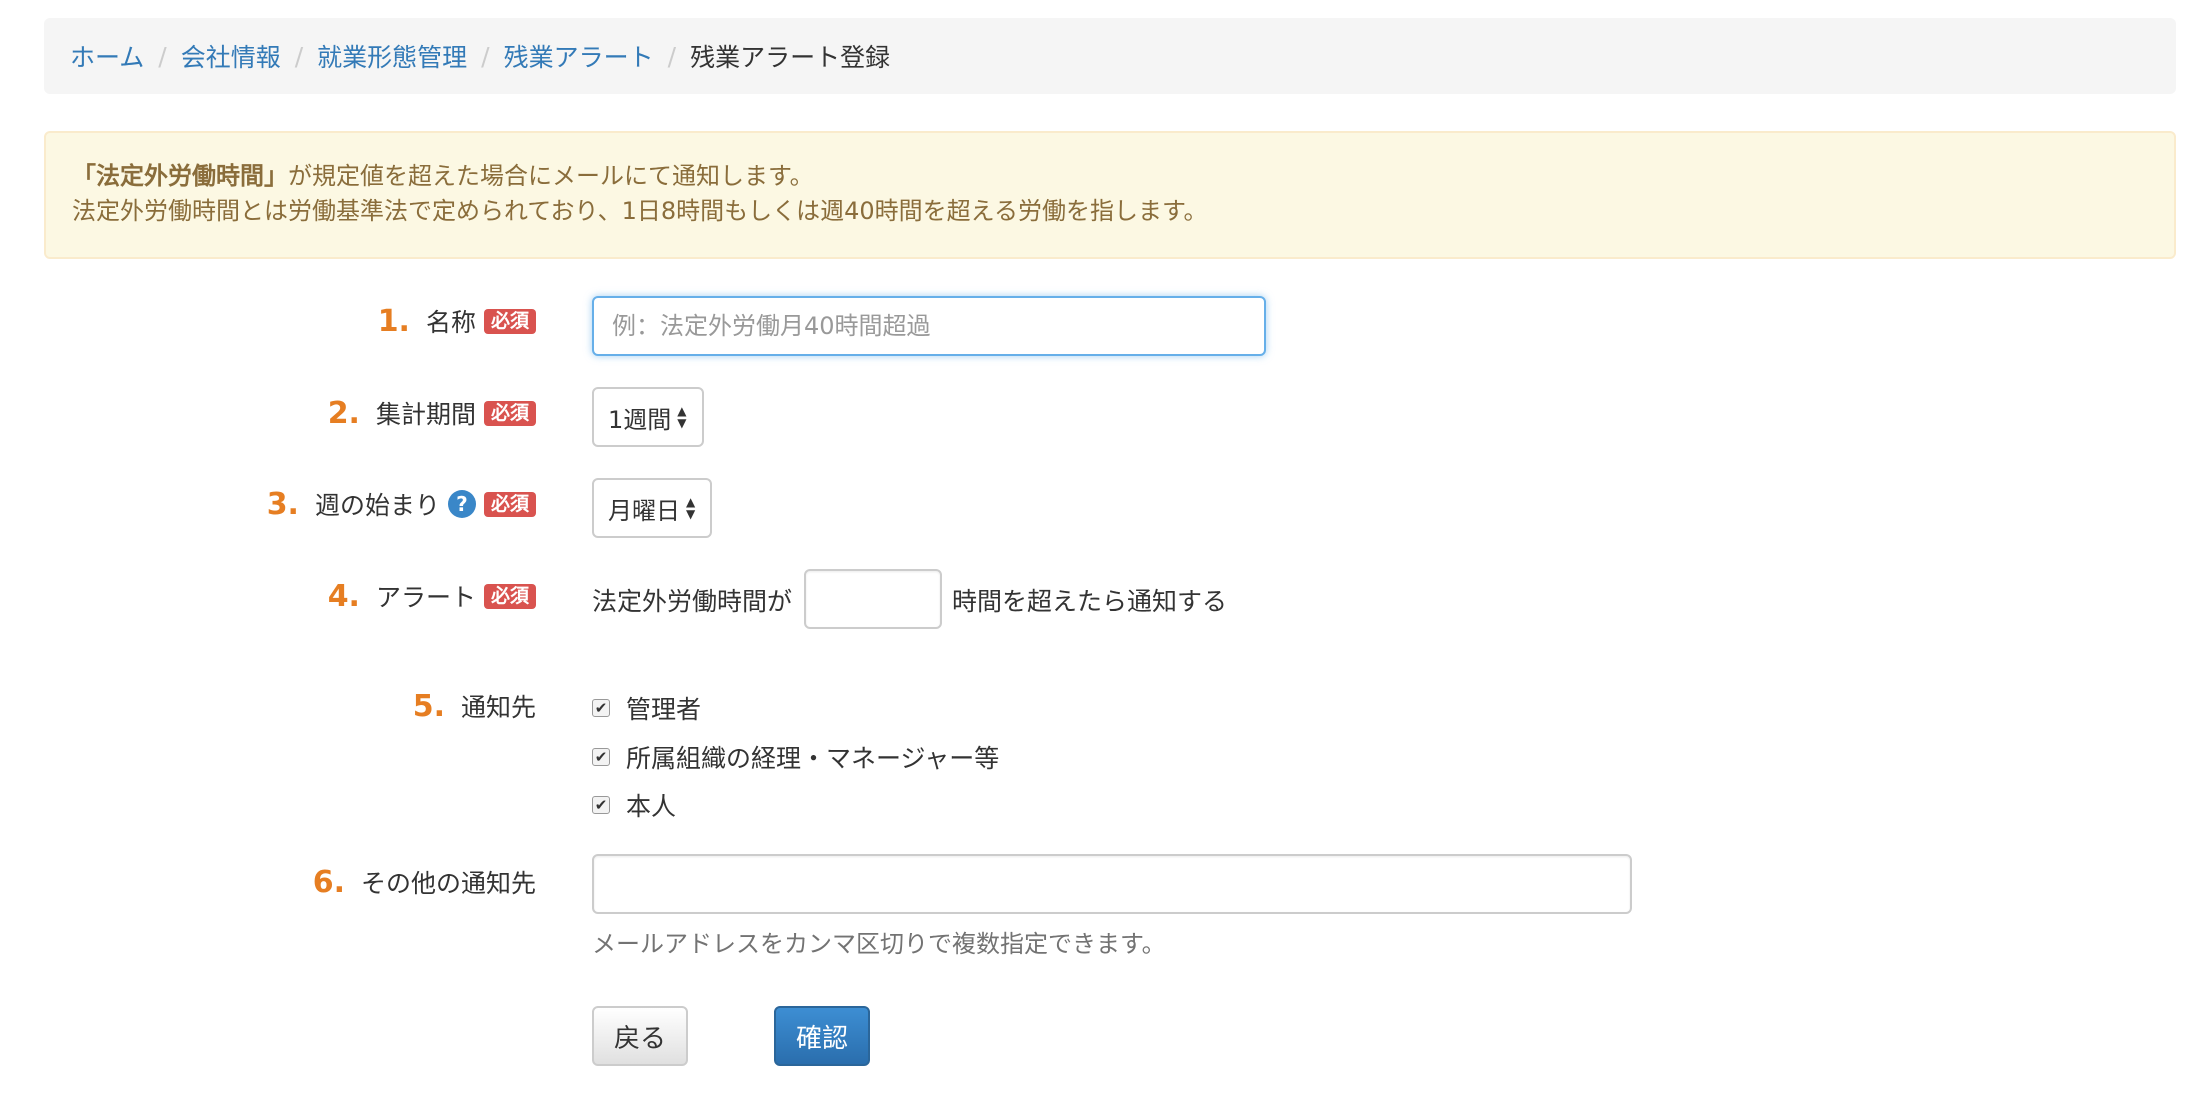  What do you see at coordinates (377, 505) in the screenshot?
I see `week-start-label-text: 週の始まり` at bounding box center [377, 505].